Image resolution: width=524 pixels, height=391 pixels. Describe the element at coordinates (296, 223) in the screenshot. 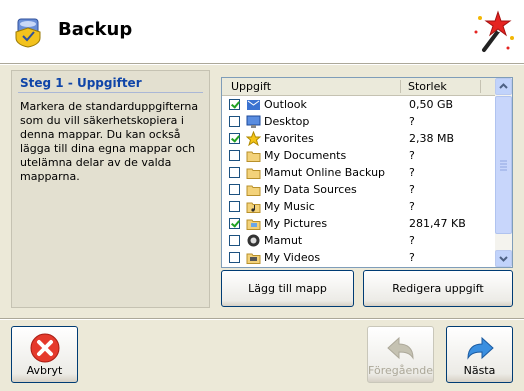

I see `item-name: My Pictures` at that location.